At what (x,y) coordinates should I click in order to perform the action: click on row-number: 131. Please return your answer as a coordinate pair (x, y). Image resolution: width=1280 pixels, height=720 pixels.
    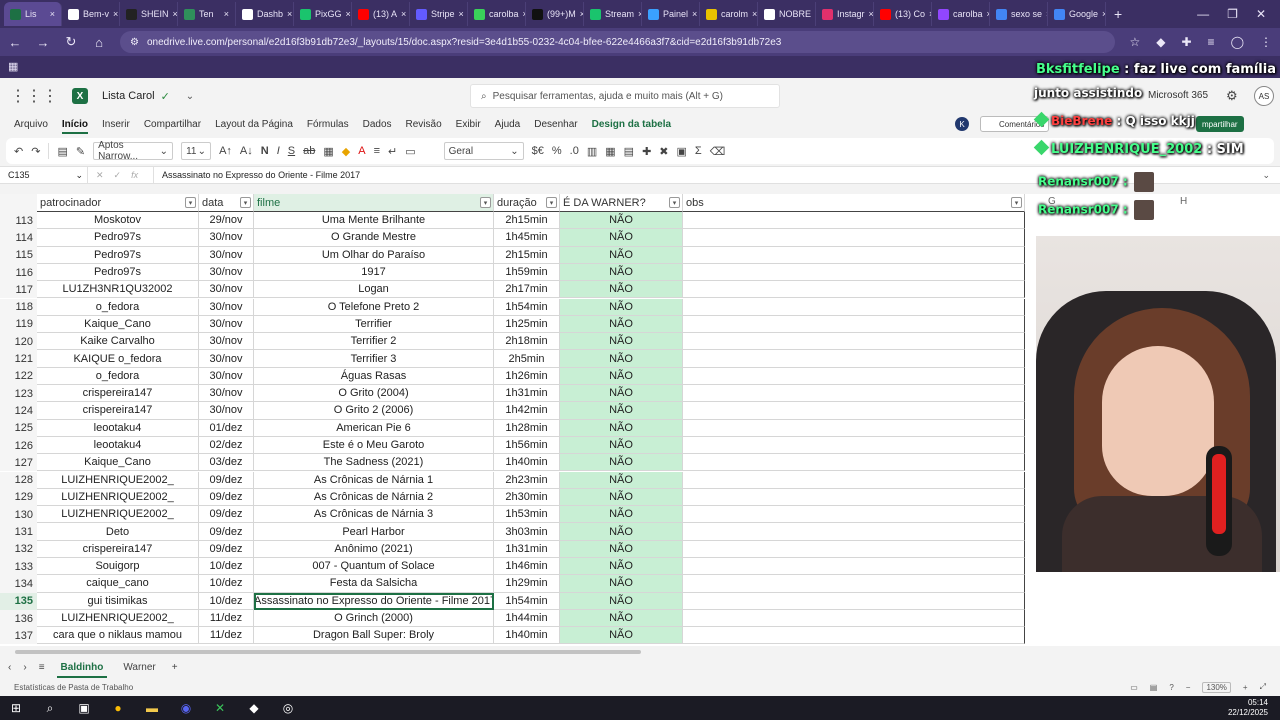
    Looking at the image, I should click on (18, 532).